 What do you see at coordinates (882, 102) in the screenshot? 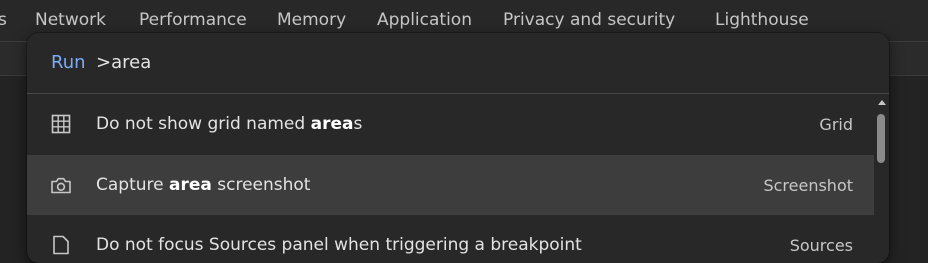
I see `scroll-up-arrow-icon` at bounding box center [882, 102].